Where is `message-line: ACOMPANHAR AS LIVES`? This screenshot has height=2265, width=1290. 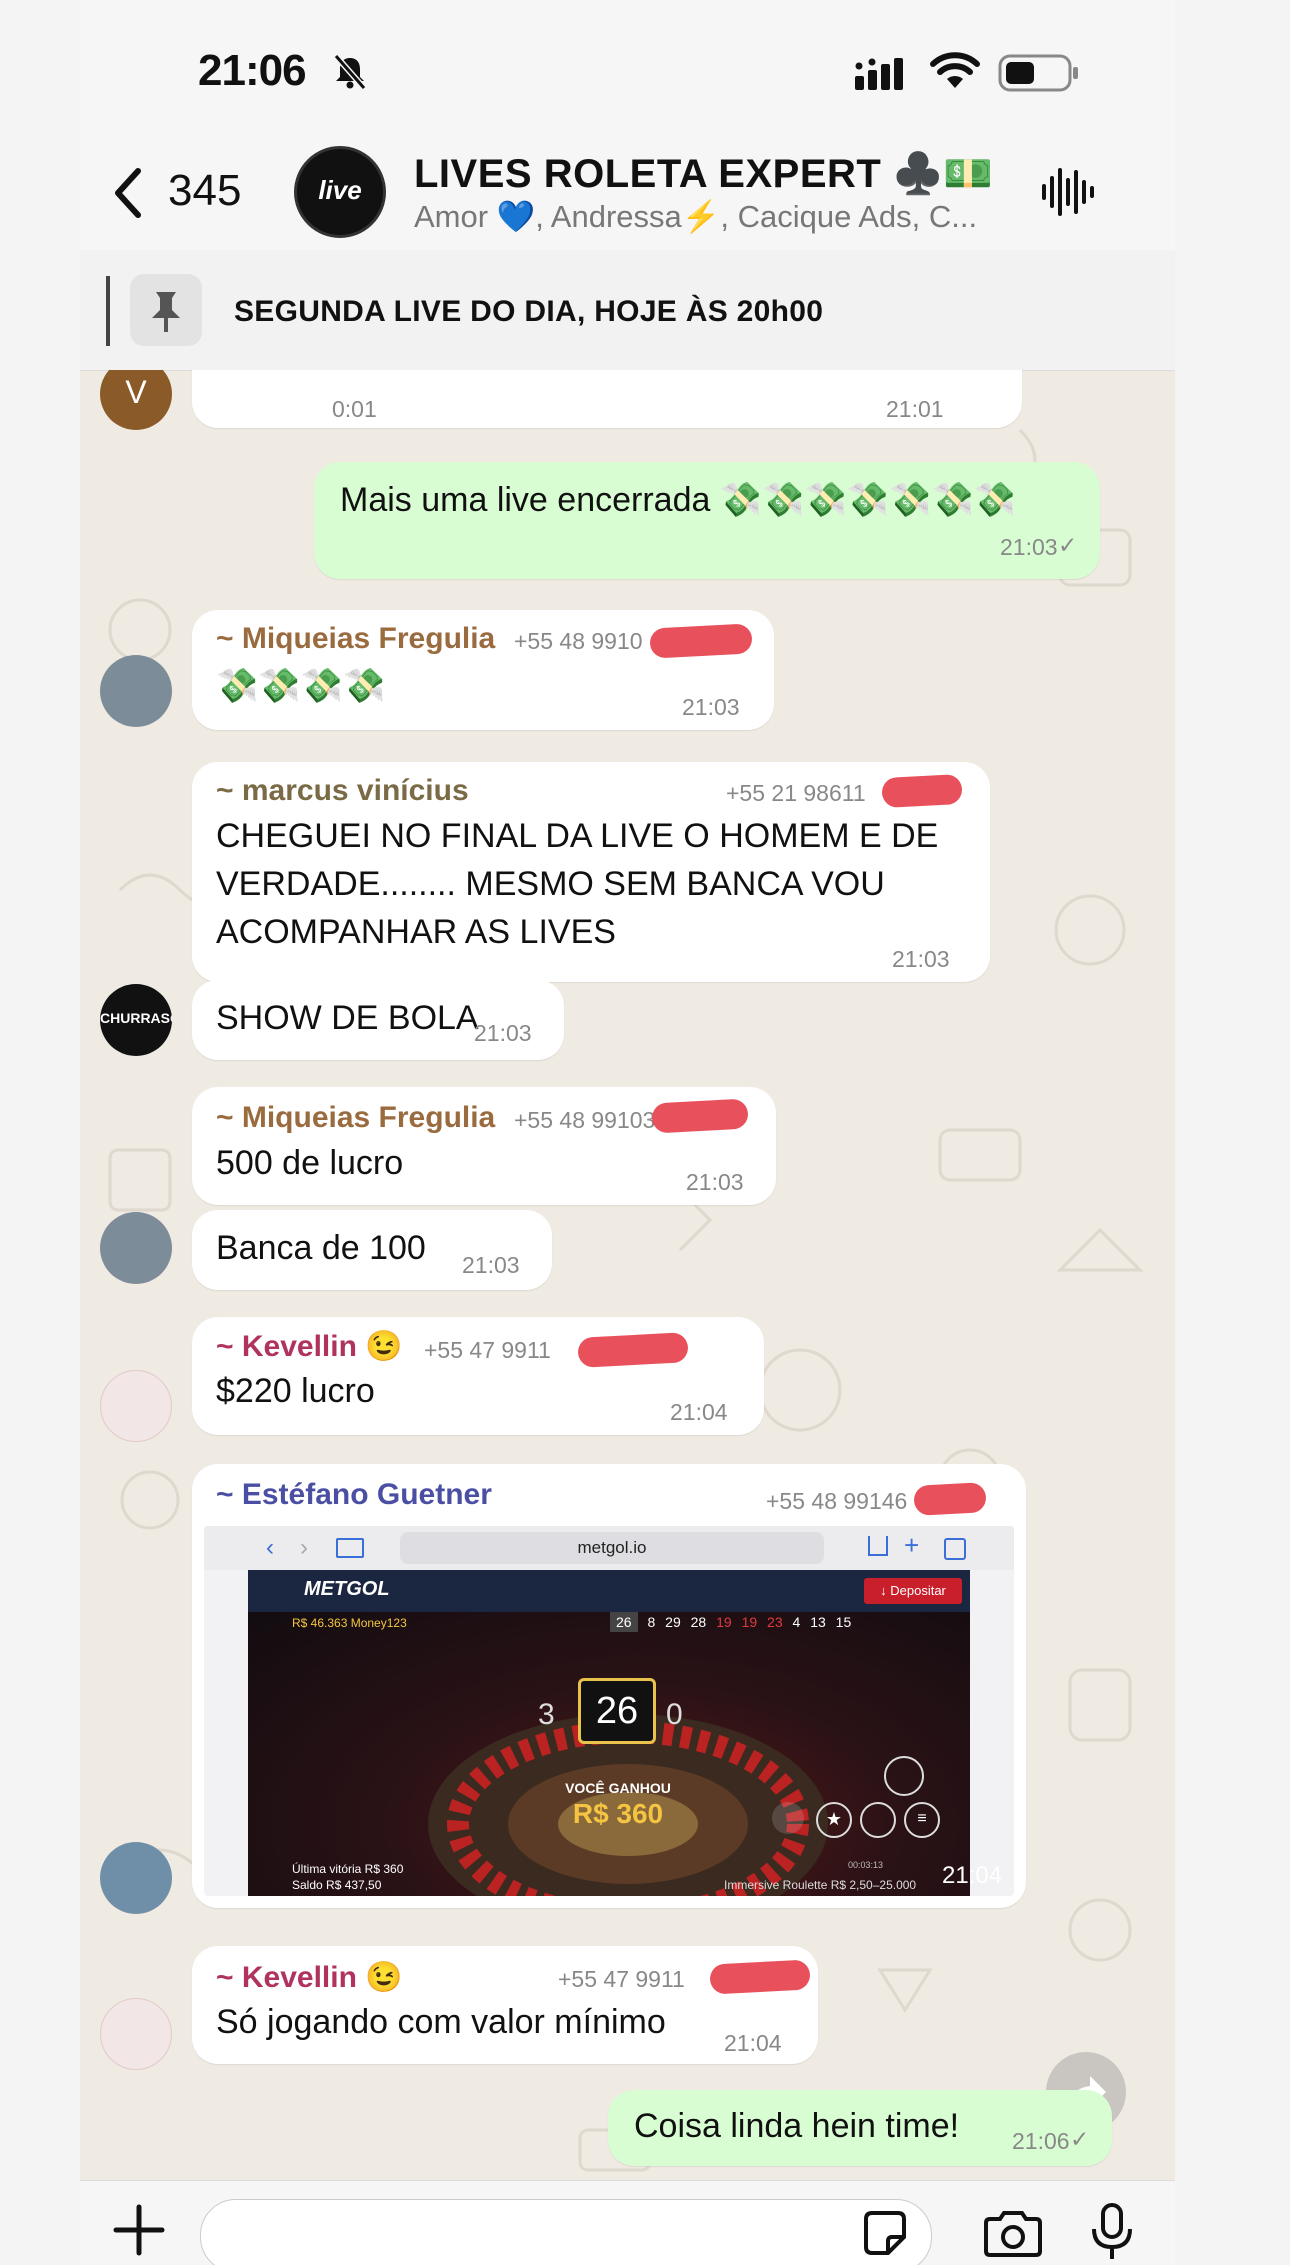
message-line: ACOMPANHAR AS LIVES is located at coordinates (416, 932).